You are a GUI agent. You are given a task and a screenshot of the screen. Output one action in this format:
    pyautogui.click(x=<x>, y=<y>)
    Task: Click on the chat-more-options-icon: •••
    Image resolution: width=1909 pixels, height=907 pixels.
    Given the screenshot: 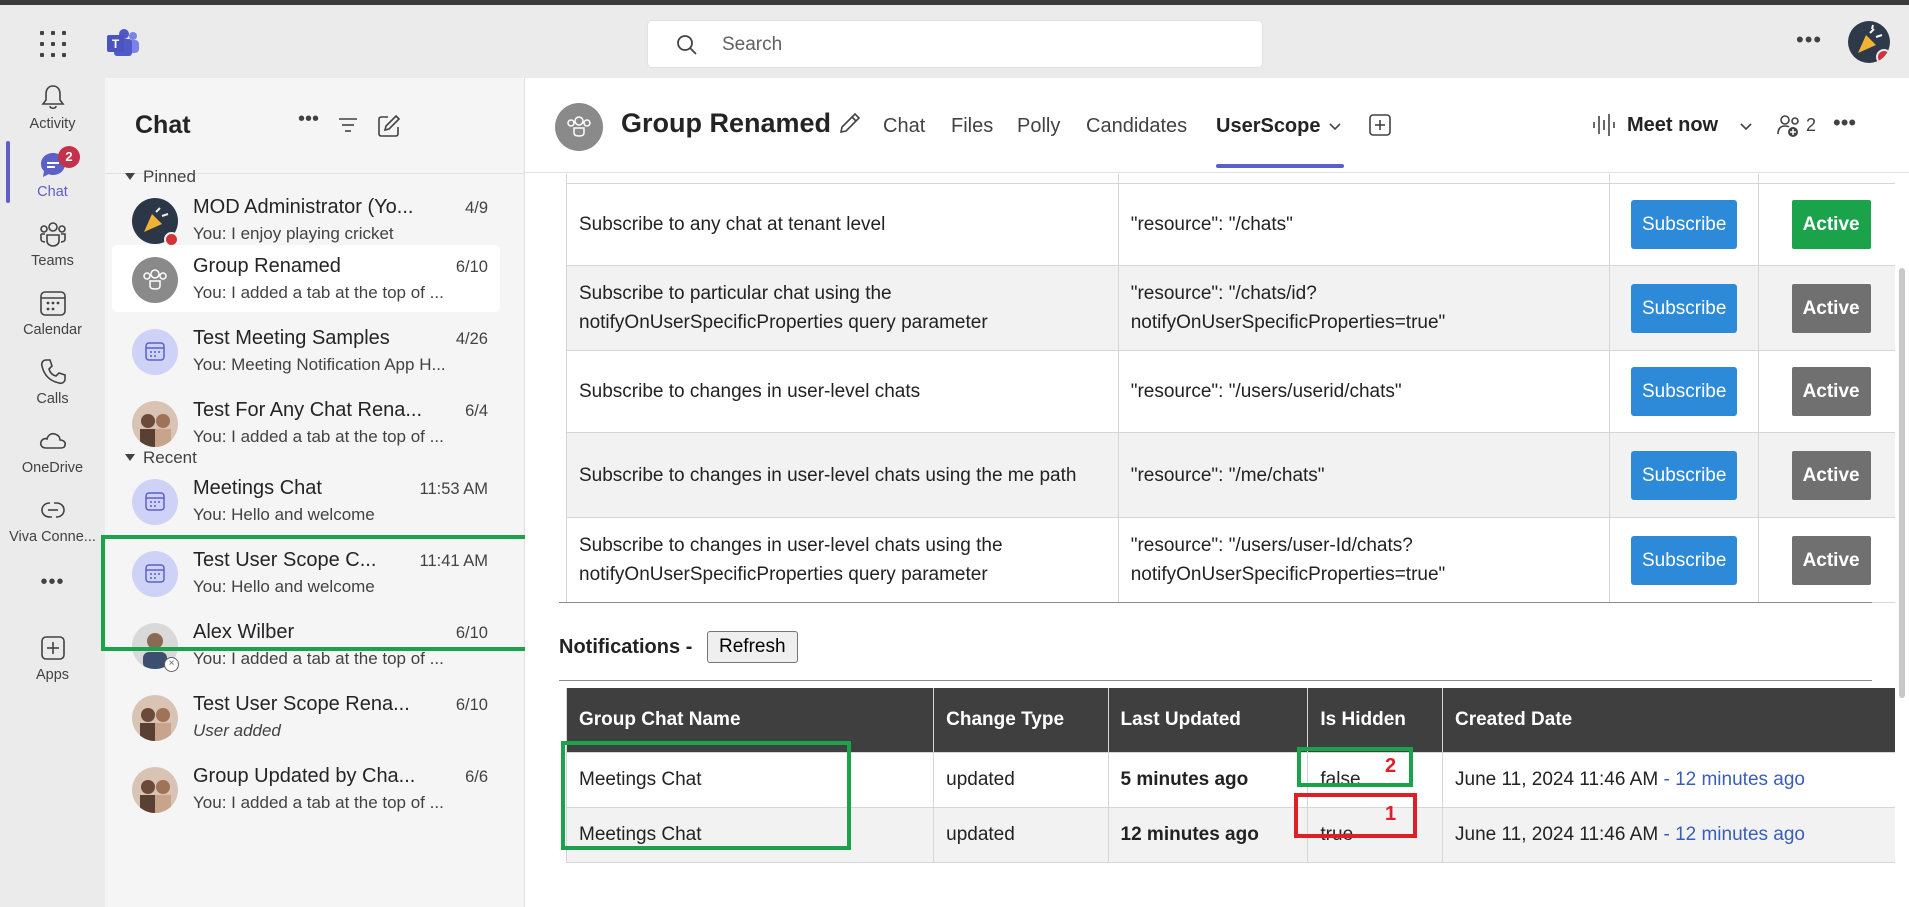 What is the action you would take?
    pyautogui.click(x=308, y=119)
    